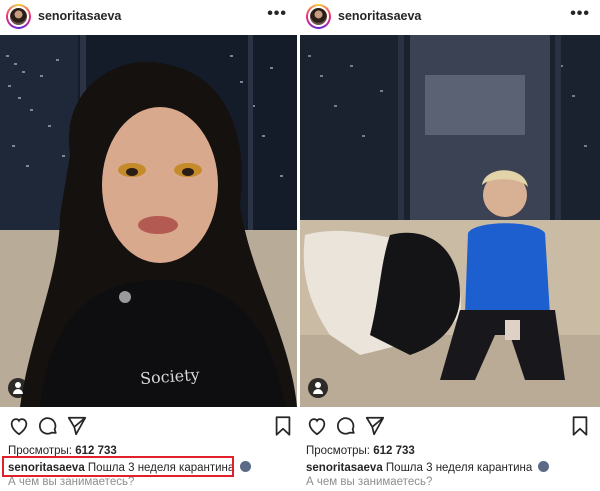  I want to click on highlight-box, so click(118, 466).